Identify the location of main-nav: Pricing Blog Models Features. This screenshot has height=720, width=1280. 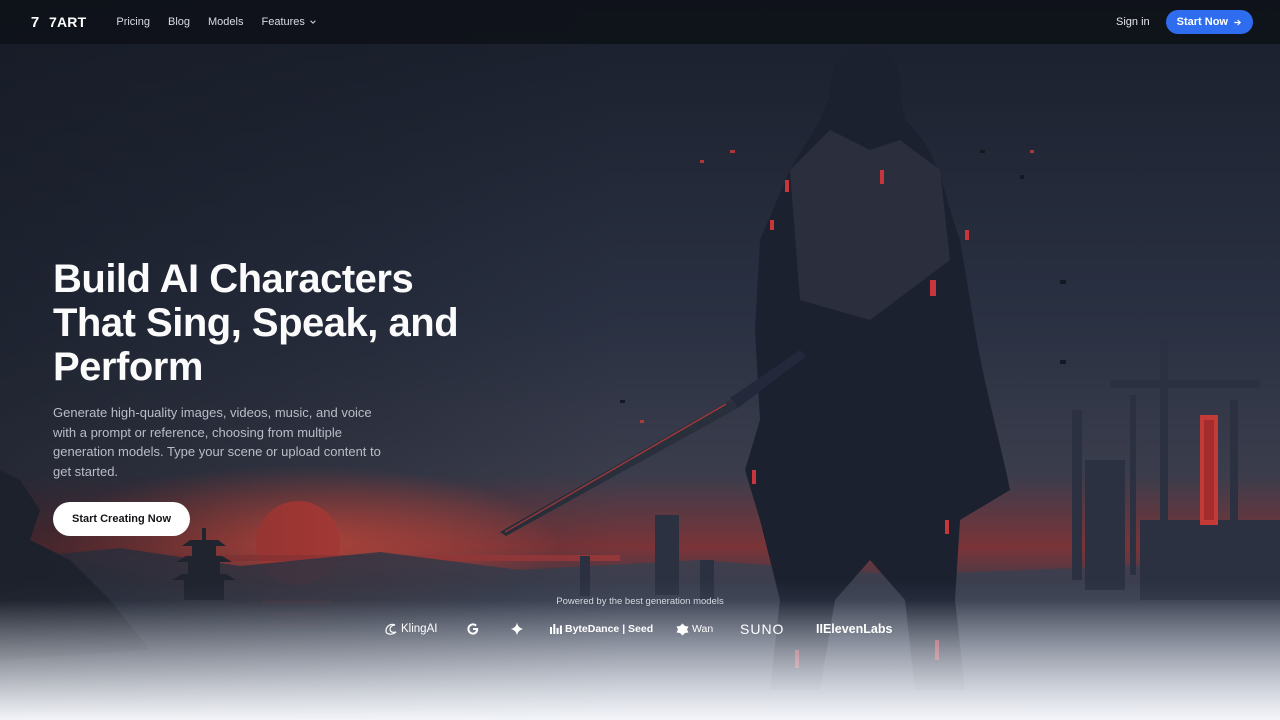
(225, 22).